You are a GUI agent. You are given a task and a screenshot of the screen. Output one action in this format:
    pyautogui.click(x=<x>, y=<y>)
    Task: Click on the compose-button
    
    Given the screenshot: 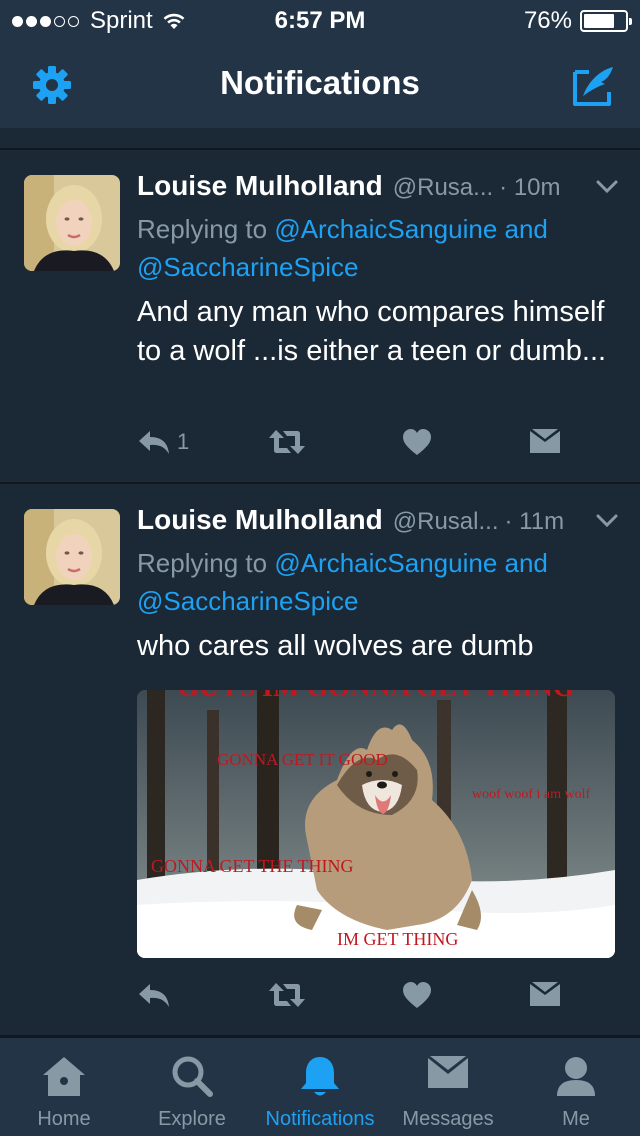 What is the action you would take?
    pyautogui.click(x=594, y=88)
    